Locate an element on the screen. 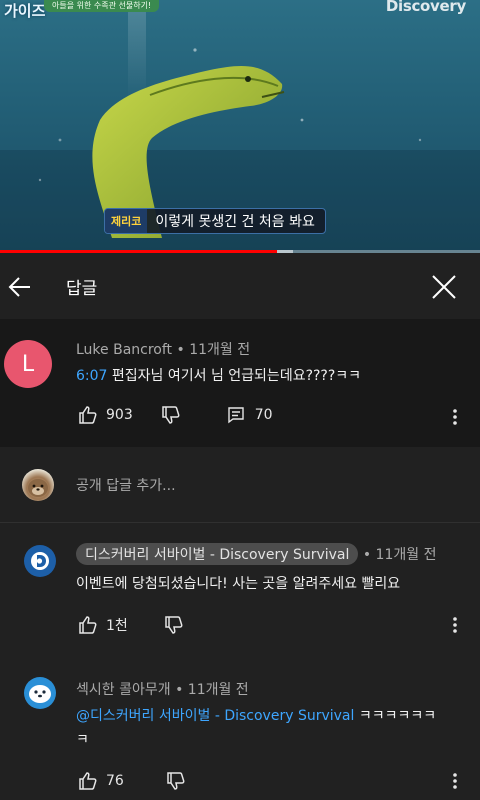  close-button is located at coordinates (444, 287).